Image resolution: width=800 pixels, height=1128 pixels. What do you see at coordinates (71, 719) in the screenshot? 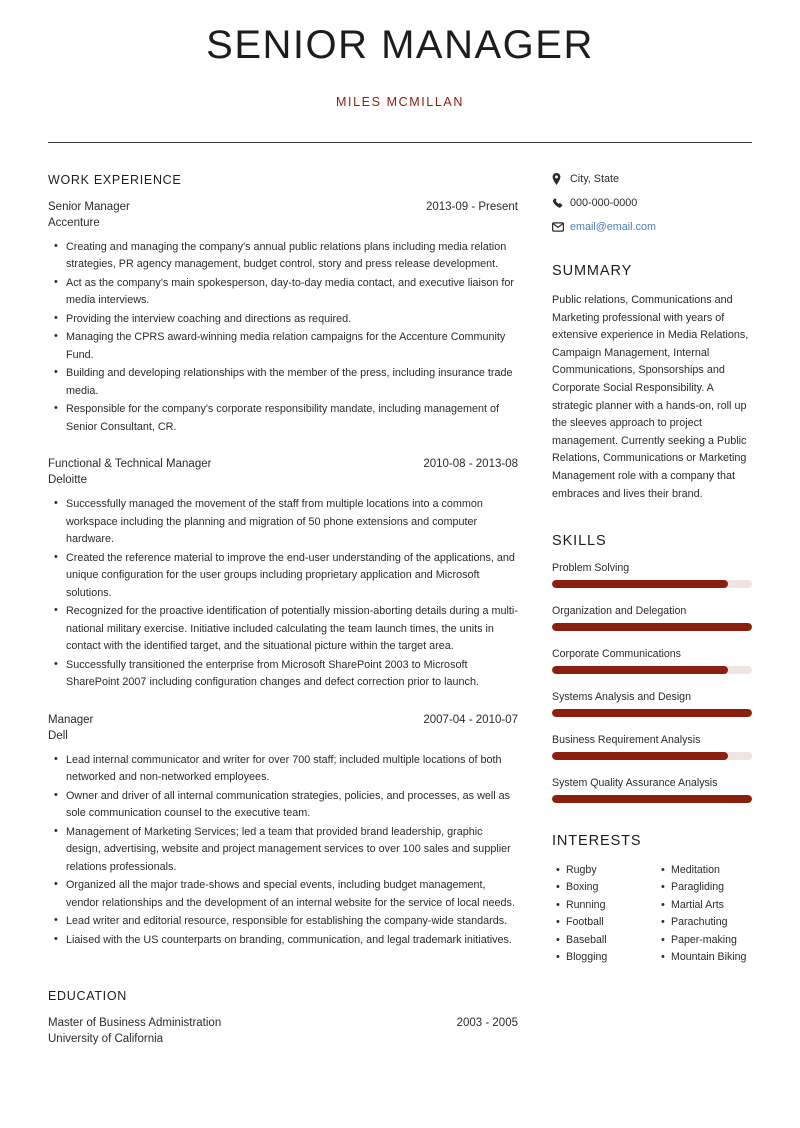
I see `entry-title: Manager` at bounding box center [71, 719].